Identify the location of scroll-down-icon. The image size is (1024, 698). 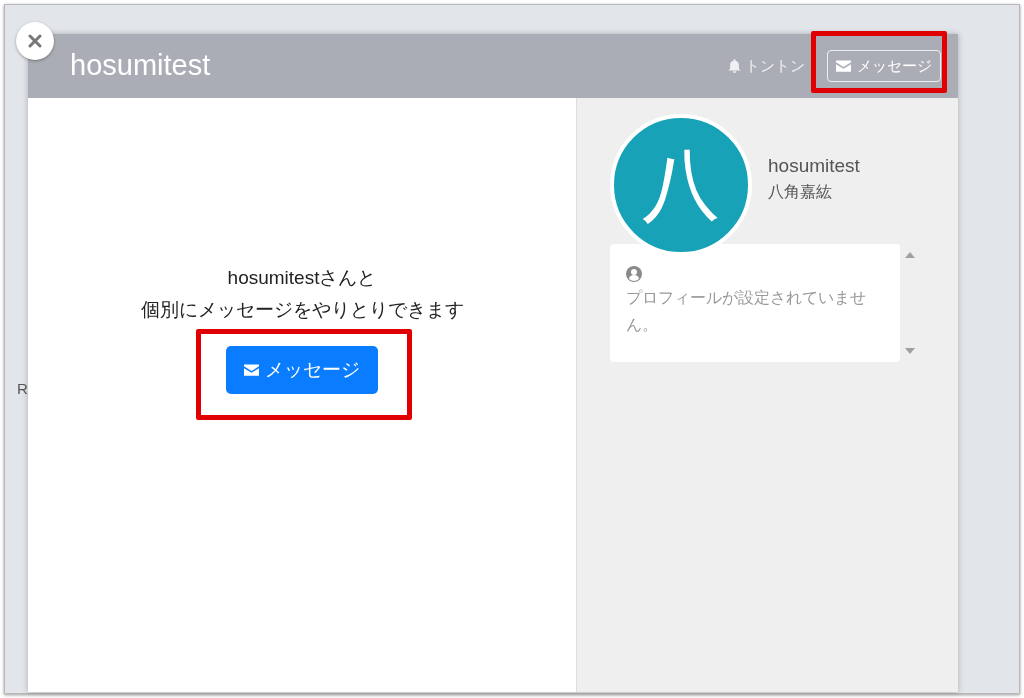
(910, 351).